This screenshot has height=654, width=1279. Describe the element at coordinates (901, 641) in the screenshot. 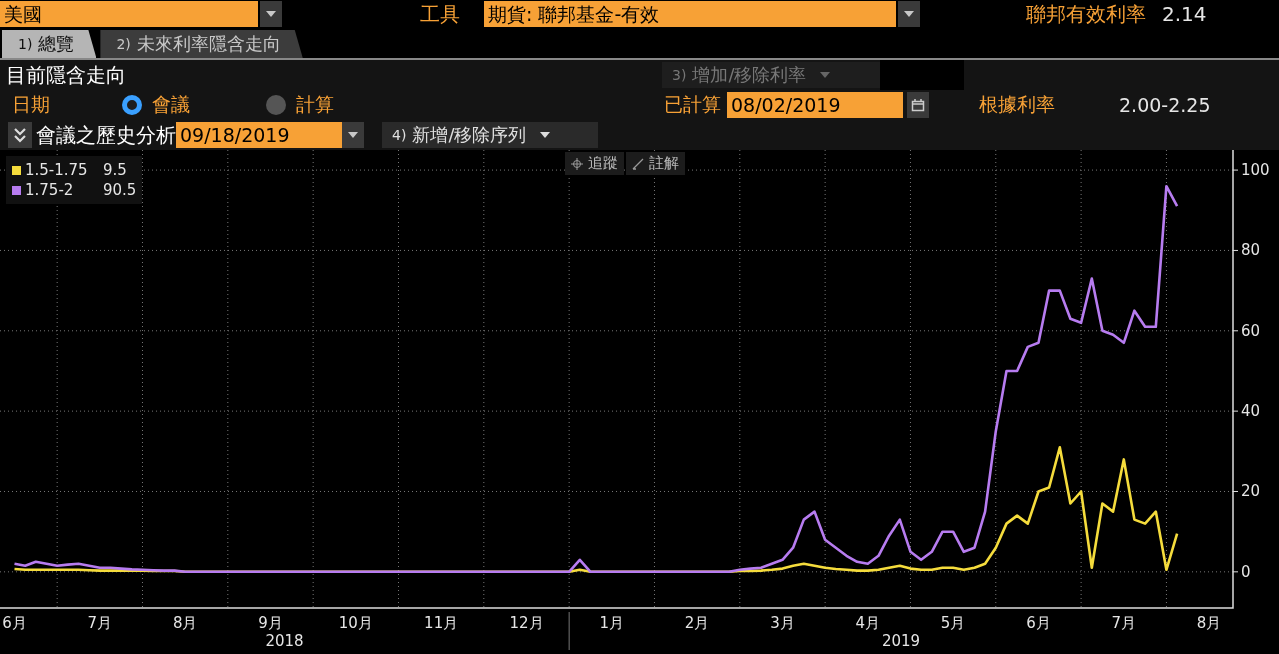

I see `year-label: 2019` at that location.